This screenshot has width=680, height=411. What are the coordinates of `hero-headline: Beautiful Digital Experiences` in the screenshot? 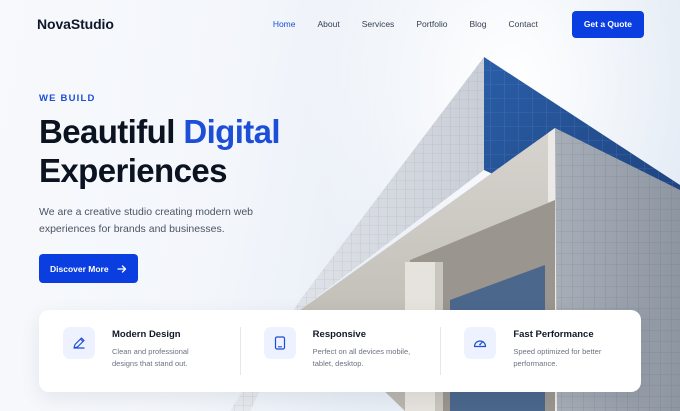 It's located at (189, 151).